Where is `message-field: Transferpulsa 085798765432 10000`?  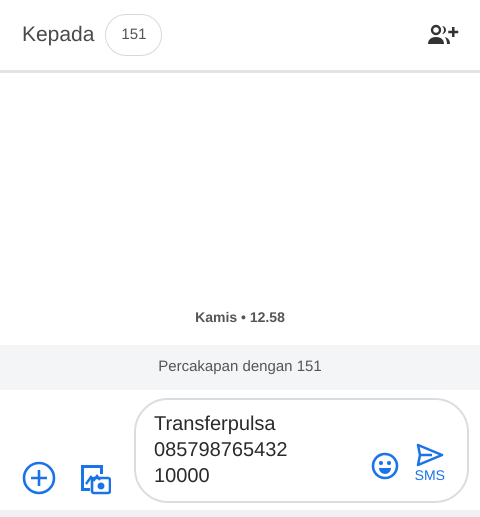
message-field: Transferpulsa 085798765432 10000 is located at coordinates (262, 450).